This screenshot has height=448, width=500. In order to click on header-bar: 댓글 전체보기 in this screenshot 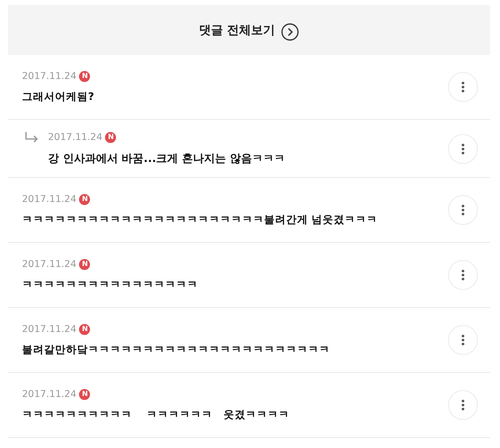, I will do `click(249, 30)`.